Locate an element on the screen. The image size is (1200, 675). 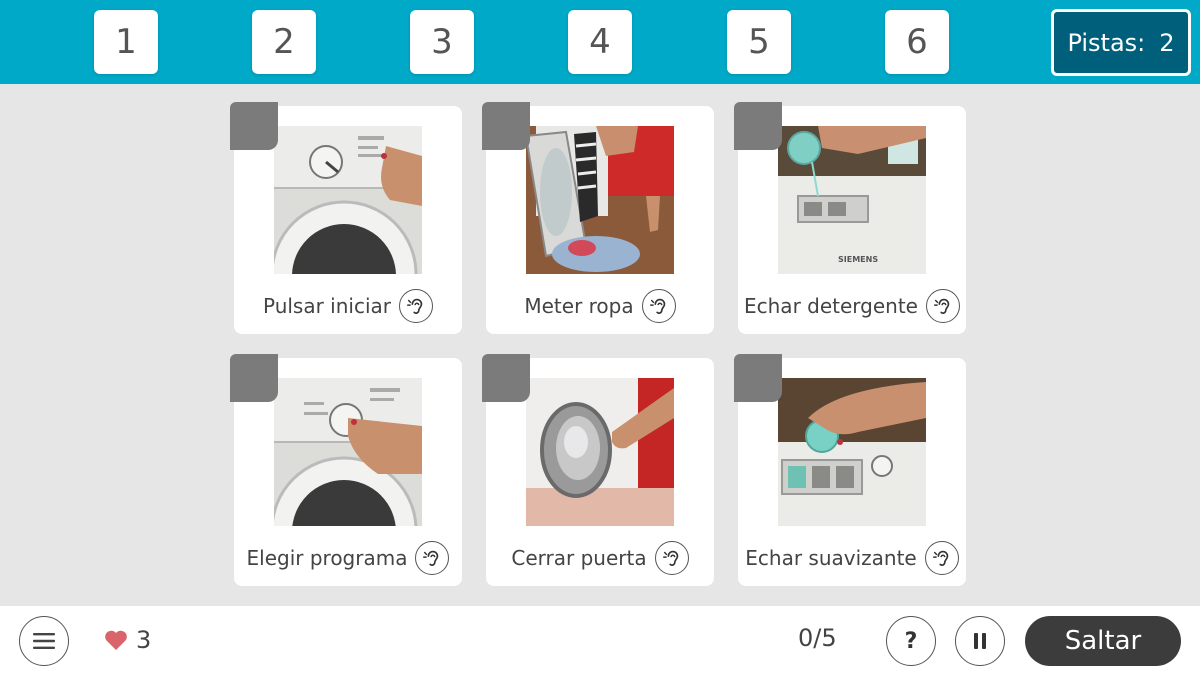
card-label: Meter ropa is located at coordinates (579, 306).